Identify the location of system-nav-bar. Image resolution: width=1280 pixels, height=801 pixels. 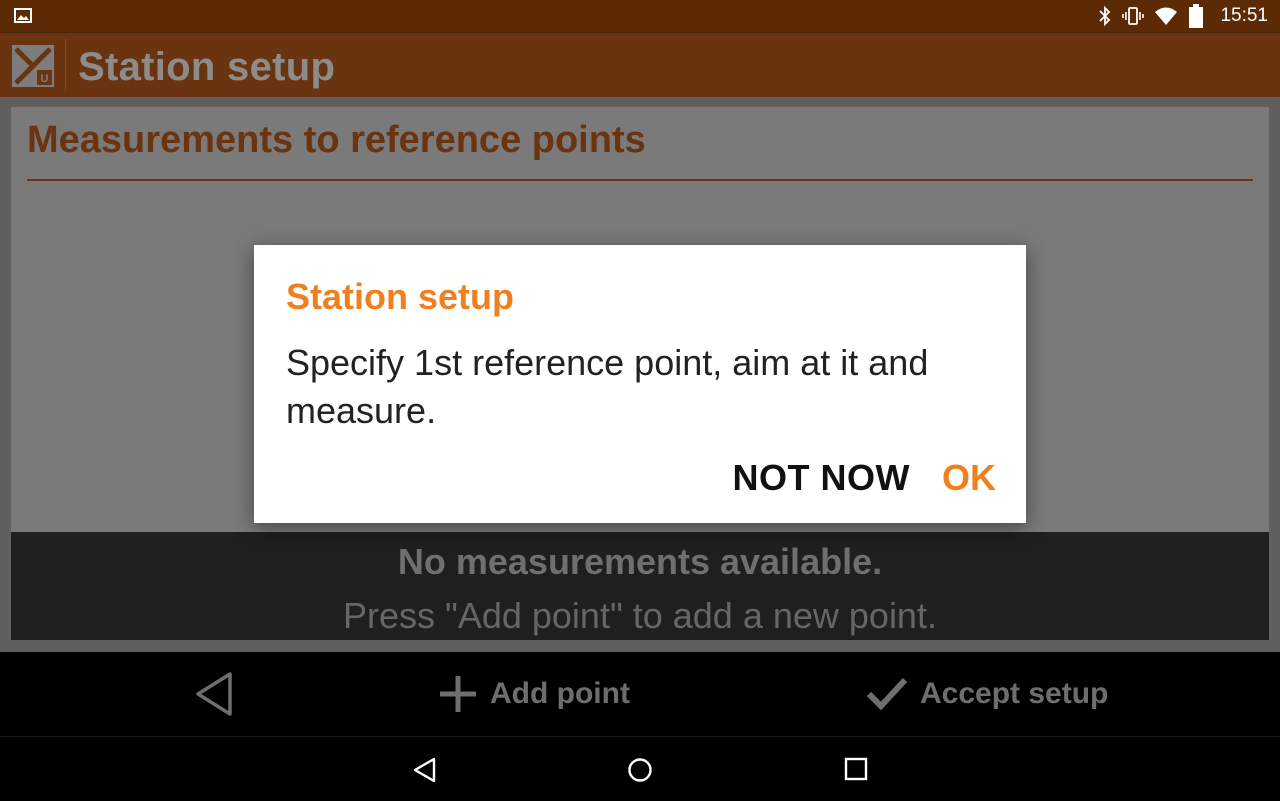
(640, 768).